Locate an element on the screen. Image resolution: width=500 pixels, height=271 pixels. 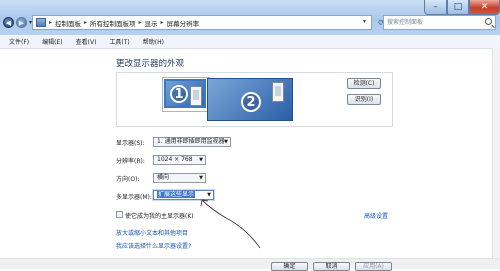
menu-edit: 编辑(E) is located at coordinates (49, 41).